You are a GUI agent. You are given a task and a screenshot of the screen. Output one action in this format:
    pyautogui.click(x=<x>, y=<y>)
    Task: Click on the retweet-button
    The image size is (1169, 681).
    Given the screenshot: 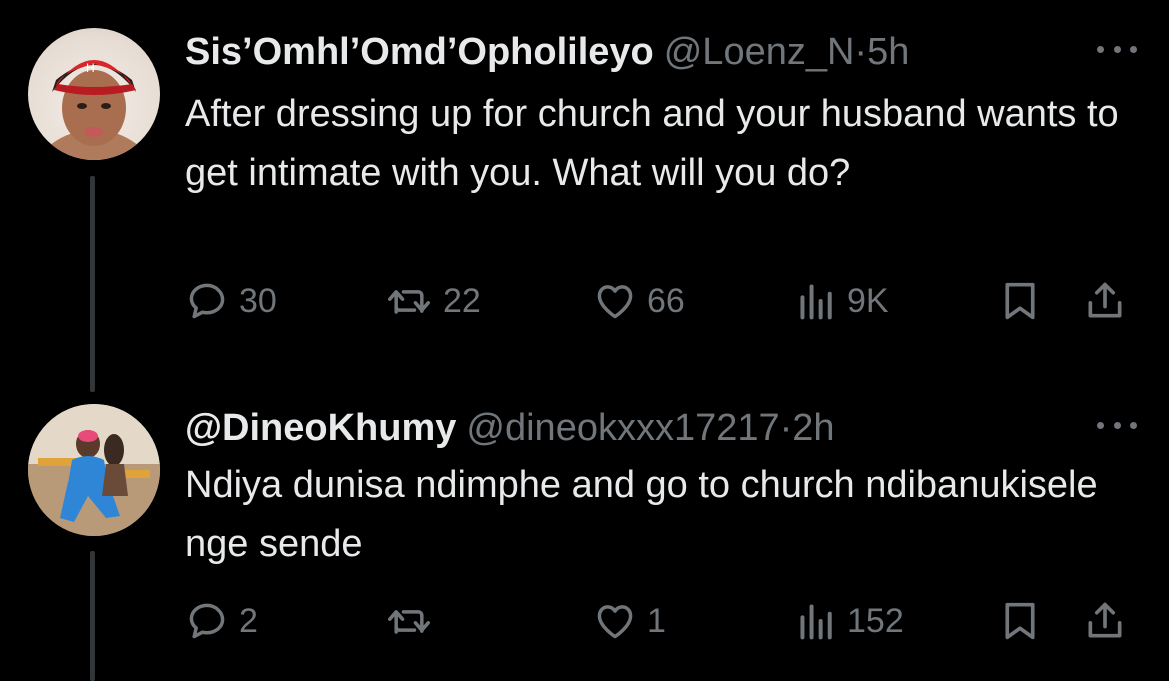 What is the action you would take?
    pyautogui.click(x=414, y=621)
    